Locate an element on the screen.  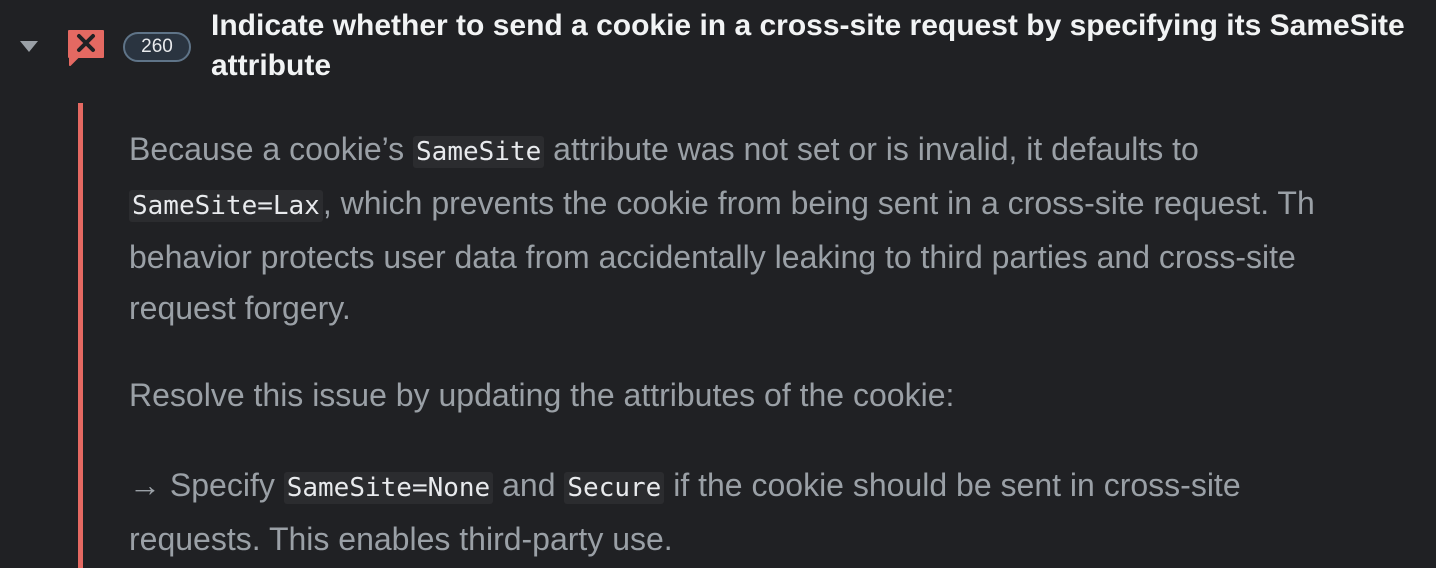
explanation-text: request forgery. is located at coordinates (240, 308).